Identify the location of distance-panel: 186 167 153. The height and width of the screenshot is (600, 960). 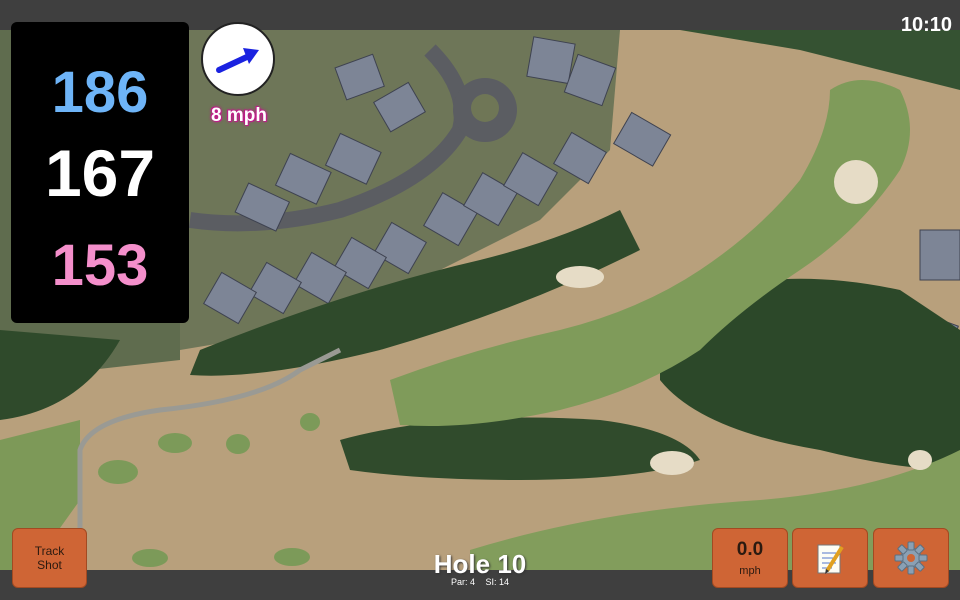
(100, 172).